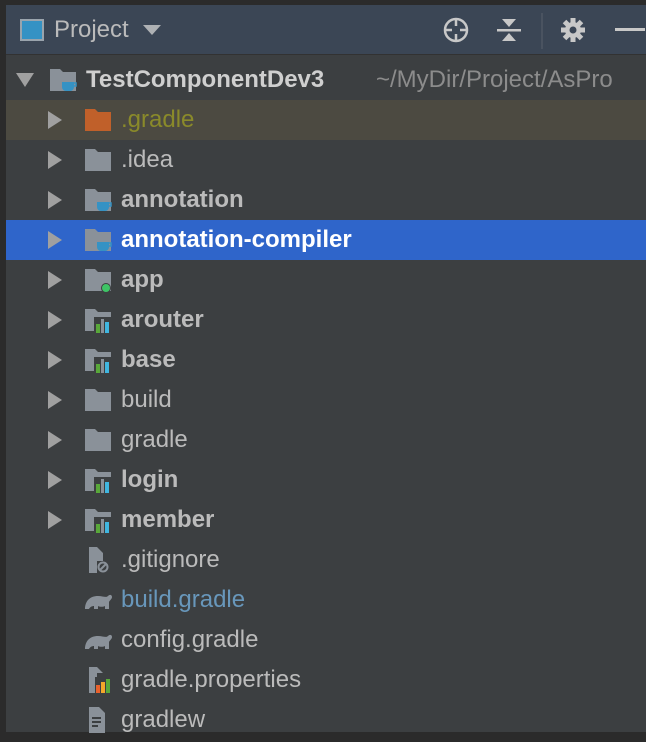  Describe the element at coordinates (98, 560) in the screenshot. I see `gitignore-file-icon` at that location.